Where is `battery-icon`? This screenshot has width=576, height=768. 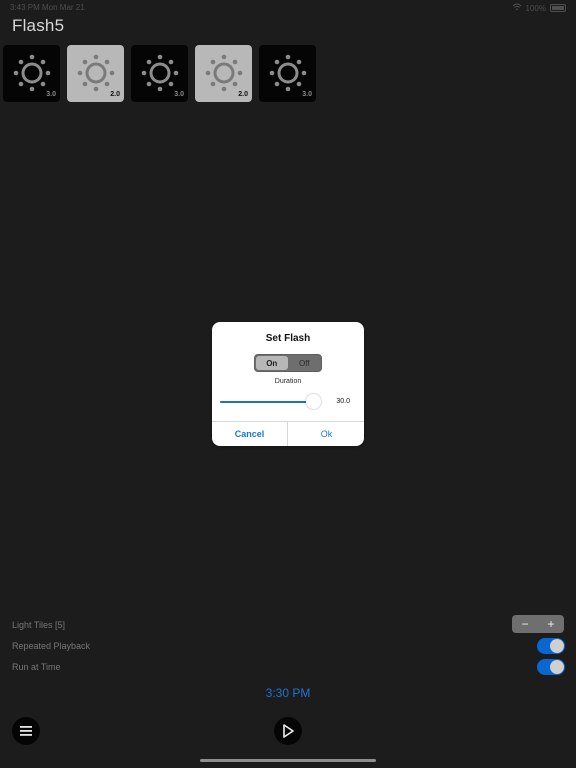
battery-icon is located at coordinates (558, 8).